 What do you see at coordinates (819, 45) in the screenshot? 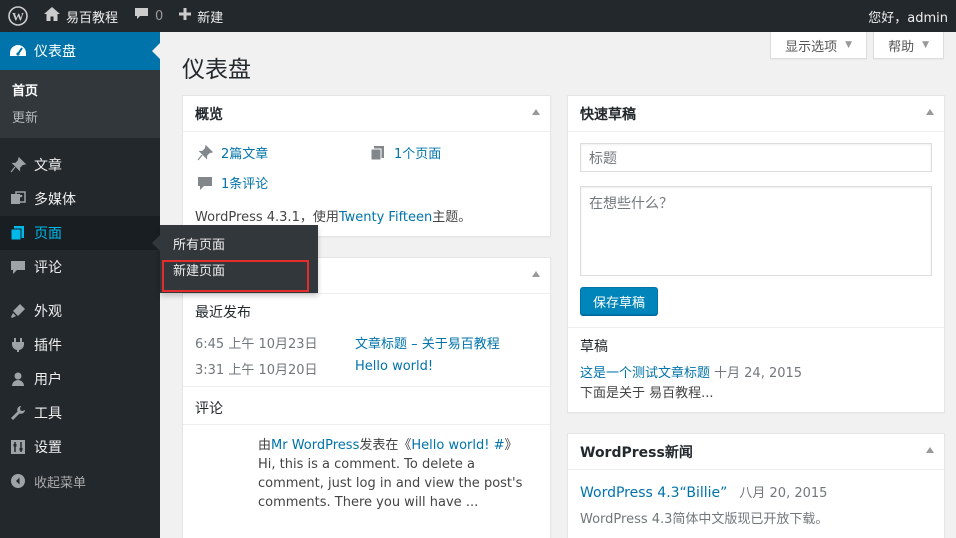
I see `screen-options-button: 显示选项 ▼` at bounding box center [819, 45].